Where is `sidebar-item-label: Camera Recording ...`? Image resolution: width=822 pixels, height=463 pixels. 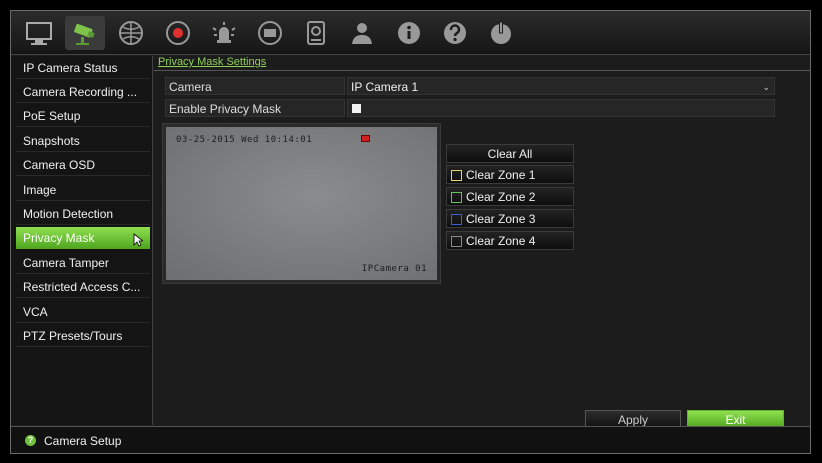 sidebar-item-label: Camera Recording ... is located at coordinates (80, 92).